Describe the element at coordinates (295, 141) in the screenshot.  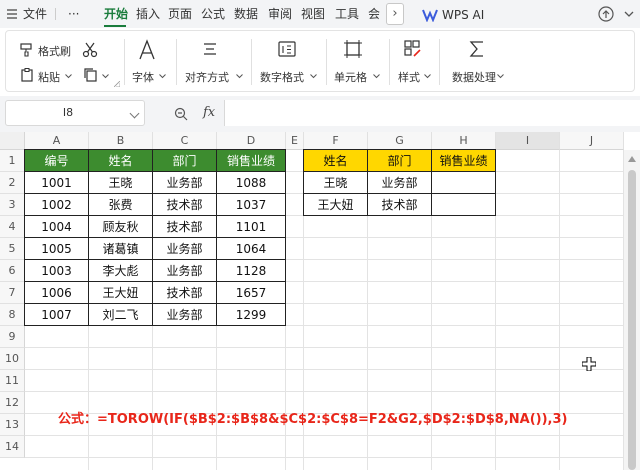
I see `column-header-e: E` at that location.